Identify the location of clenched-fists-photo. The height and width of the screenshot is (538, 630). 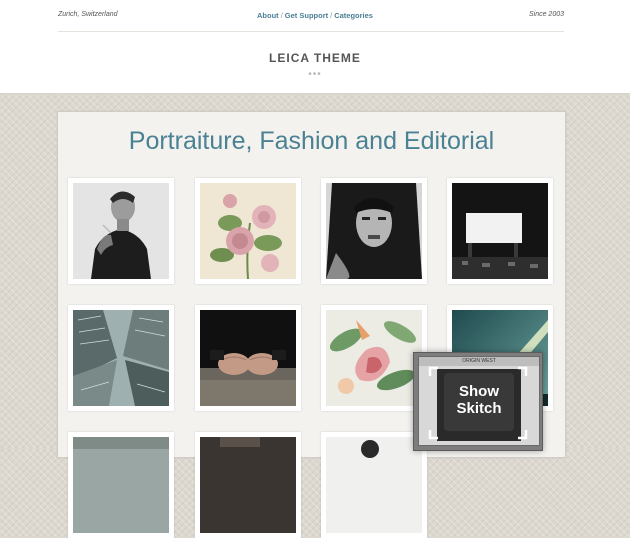
(248, 358).